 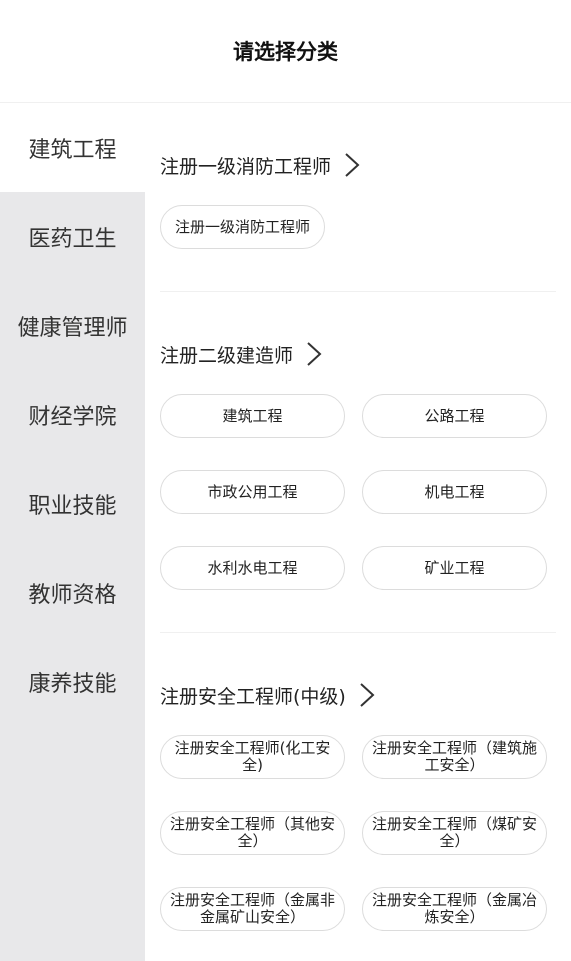 I want to click on section-header: 注册一级消防工程师, so click(x=358, y=165).